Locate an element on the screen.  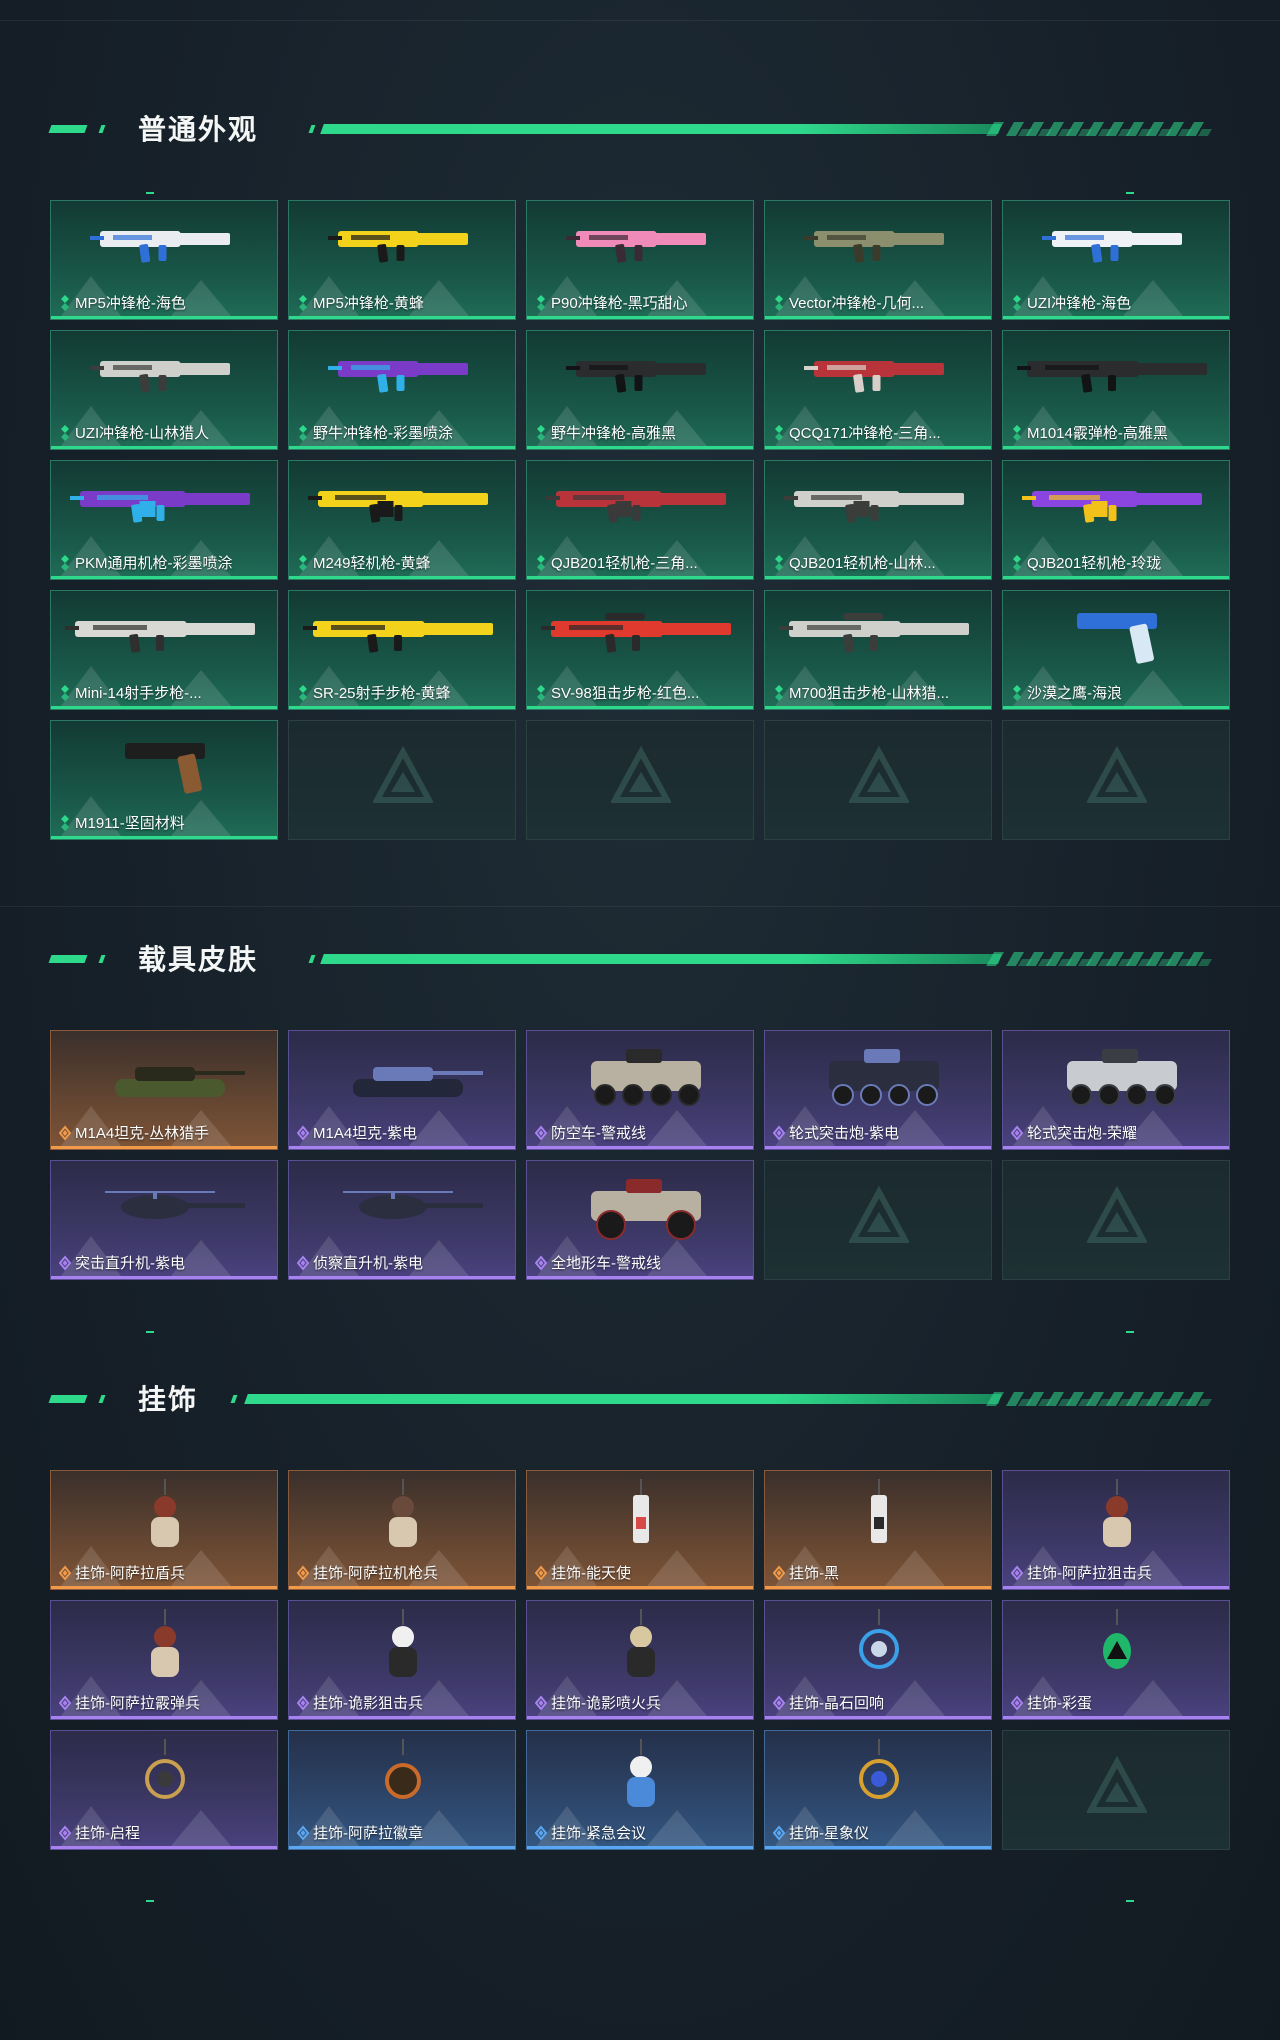
skin-card: PKM通用机枪-彩墨喷涂 is located at coordinates (164, 520).